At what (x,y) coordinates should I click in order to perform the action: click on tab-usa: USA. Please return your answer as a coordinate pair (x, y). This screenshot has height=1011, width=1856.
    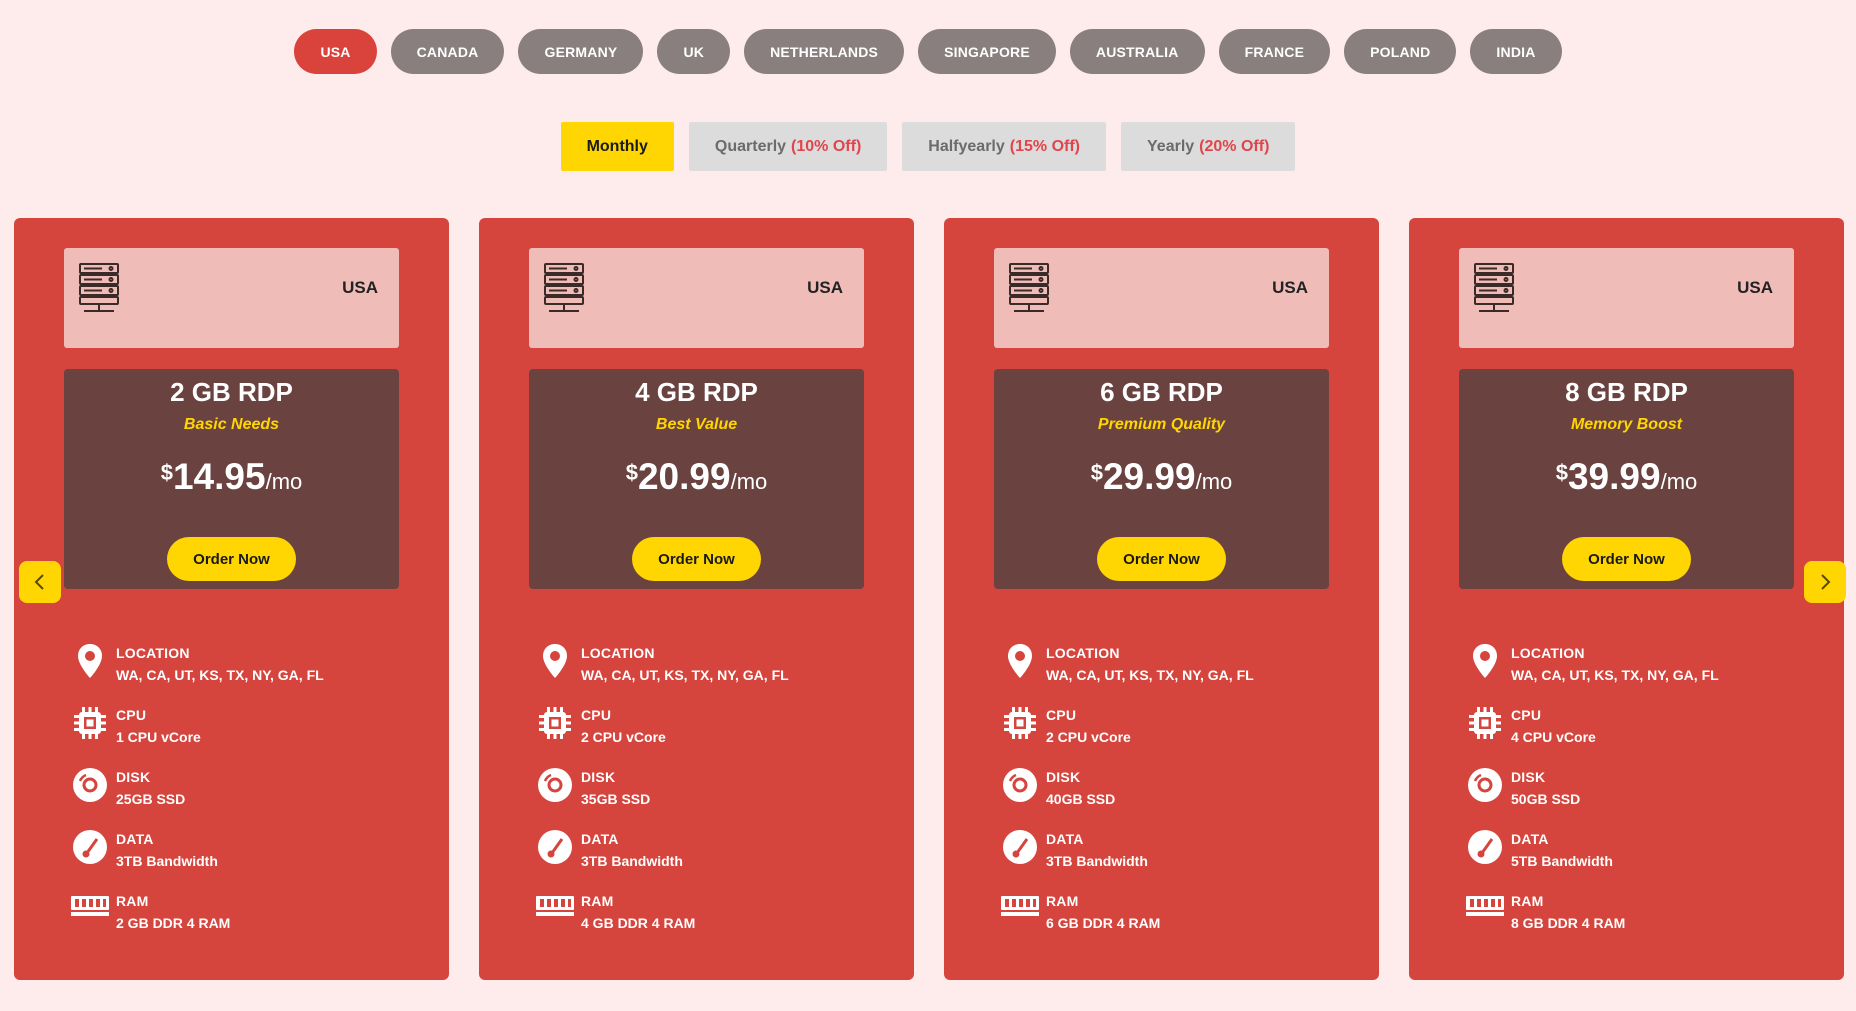
    Looking at the image, I should click on (335, 51).